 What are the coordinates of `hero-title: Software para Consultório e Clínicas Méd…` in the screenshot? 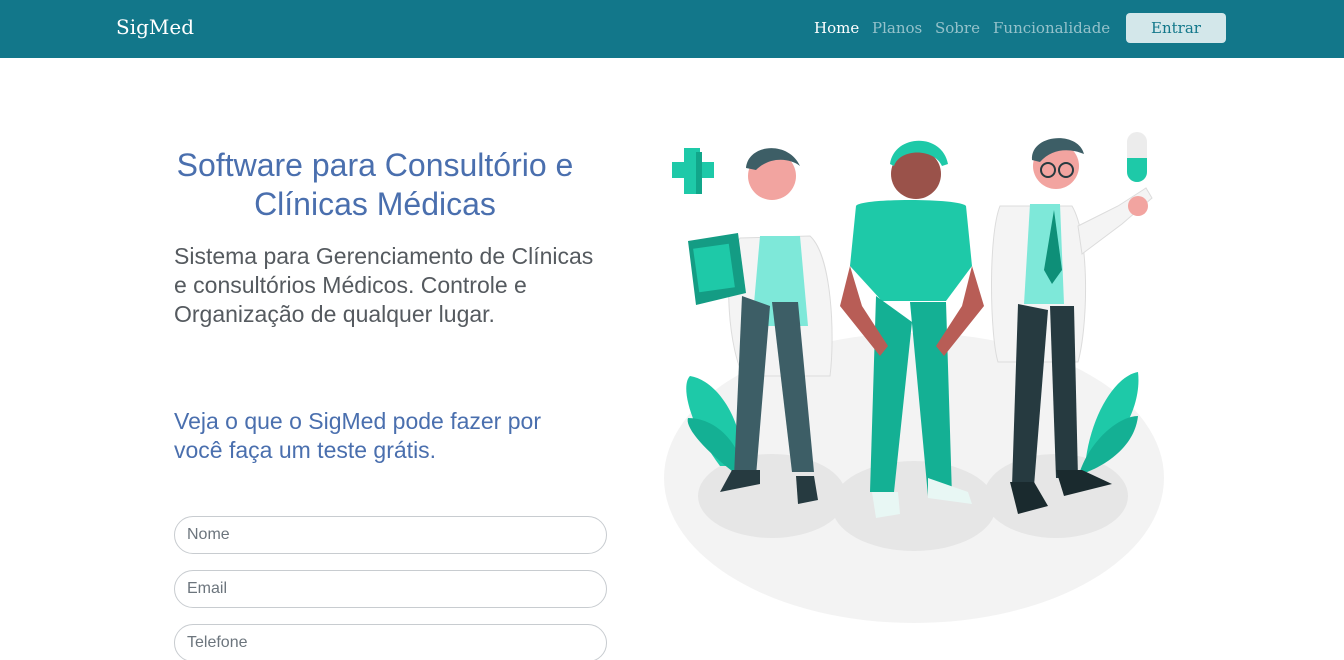 It's located at (375, 184).